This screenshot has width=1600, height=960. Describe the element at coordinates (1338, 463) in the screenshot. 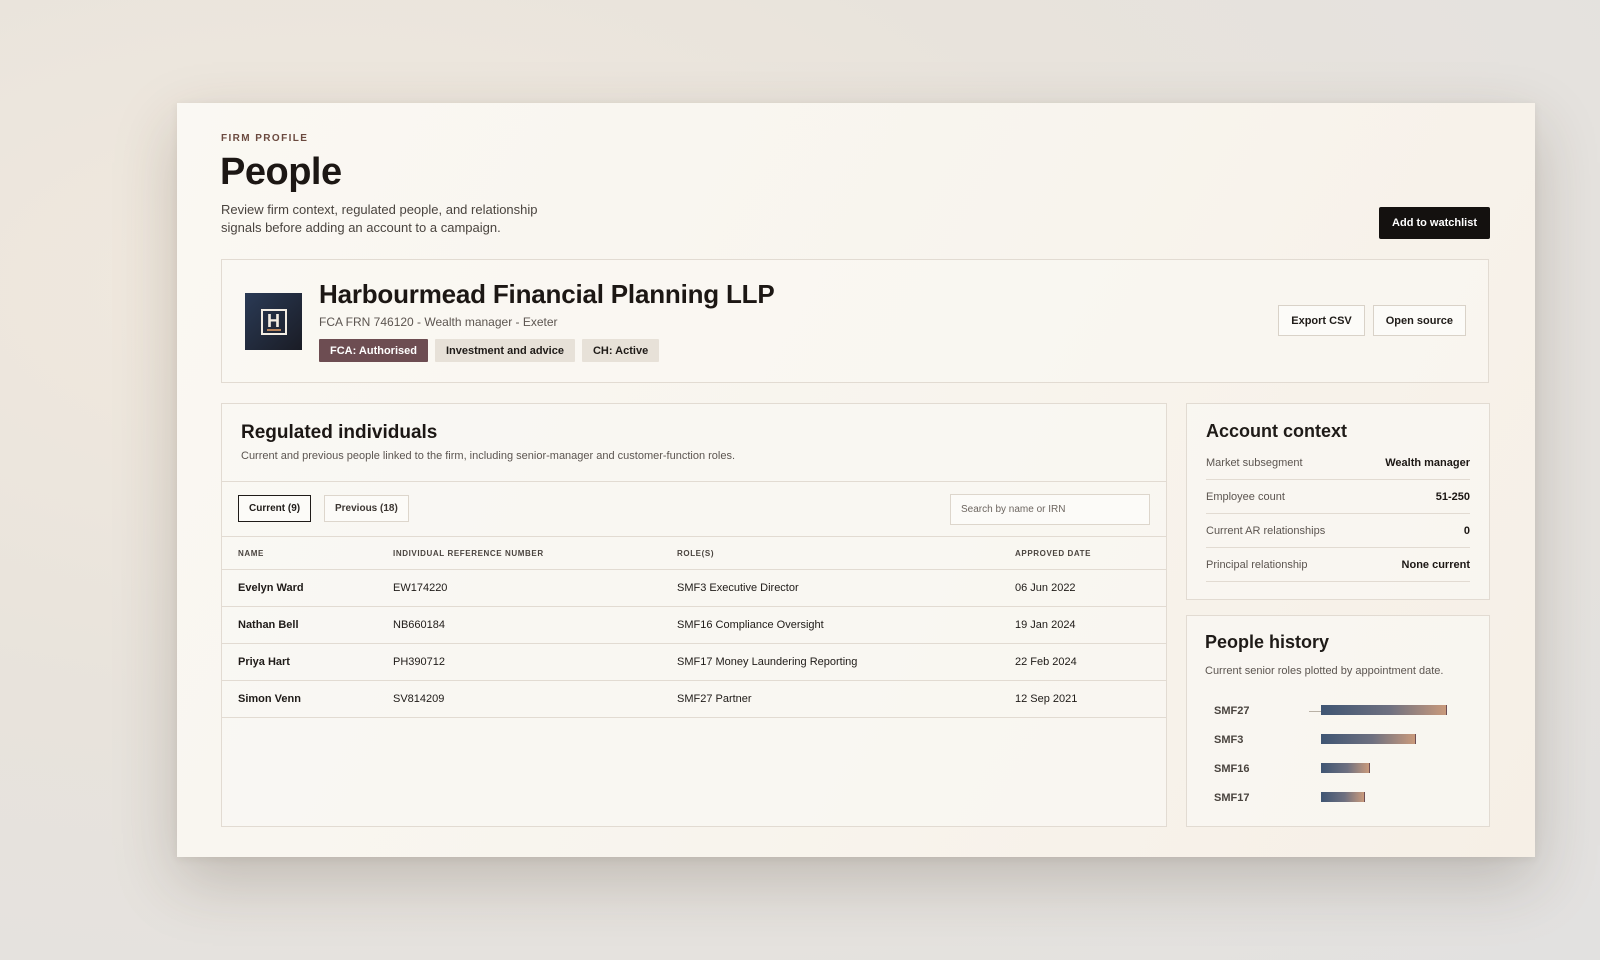

I see `context-row-market-subsegment: Market subsegment Wealth manager` at that location.